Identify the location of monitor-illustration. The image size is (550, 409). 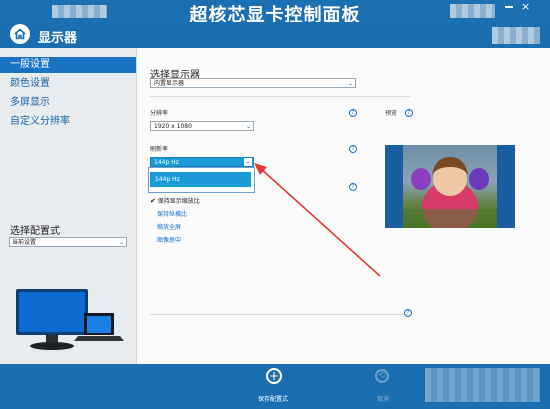
(70, 319).